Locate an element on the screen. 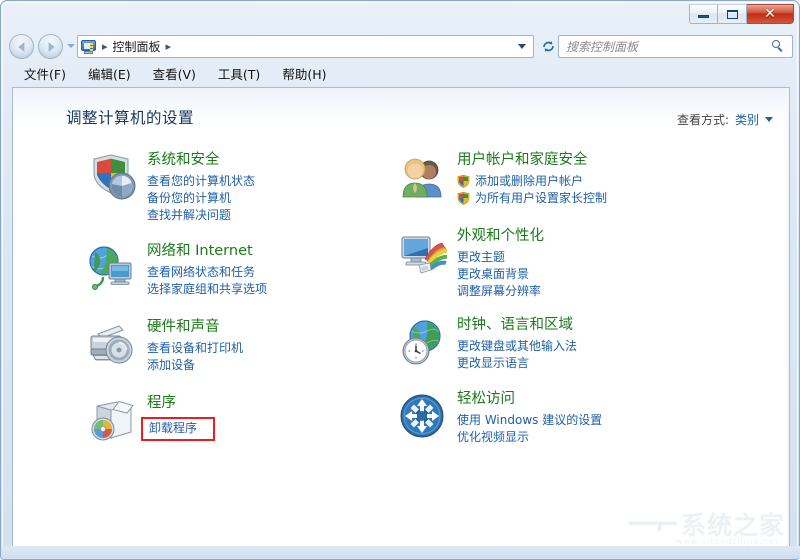  menu-item-help: 帮助(H) is located at coordinates (304, 75).